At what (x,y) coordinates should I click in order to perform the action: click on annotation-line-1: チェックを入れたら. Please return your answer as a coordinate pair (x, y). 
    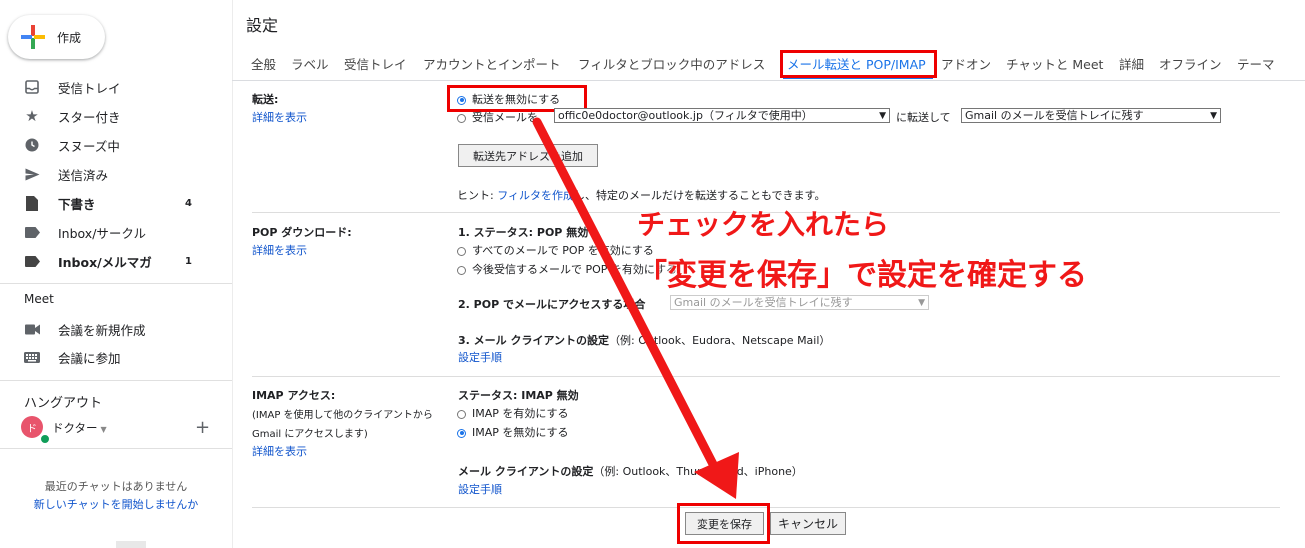
    Looking at the image, I should click on (763, 224).